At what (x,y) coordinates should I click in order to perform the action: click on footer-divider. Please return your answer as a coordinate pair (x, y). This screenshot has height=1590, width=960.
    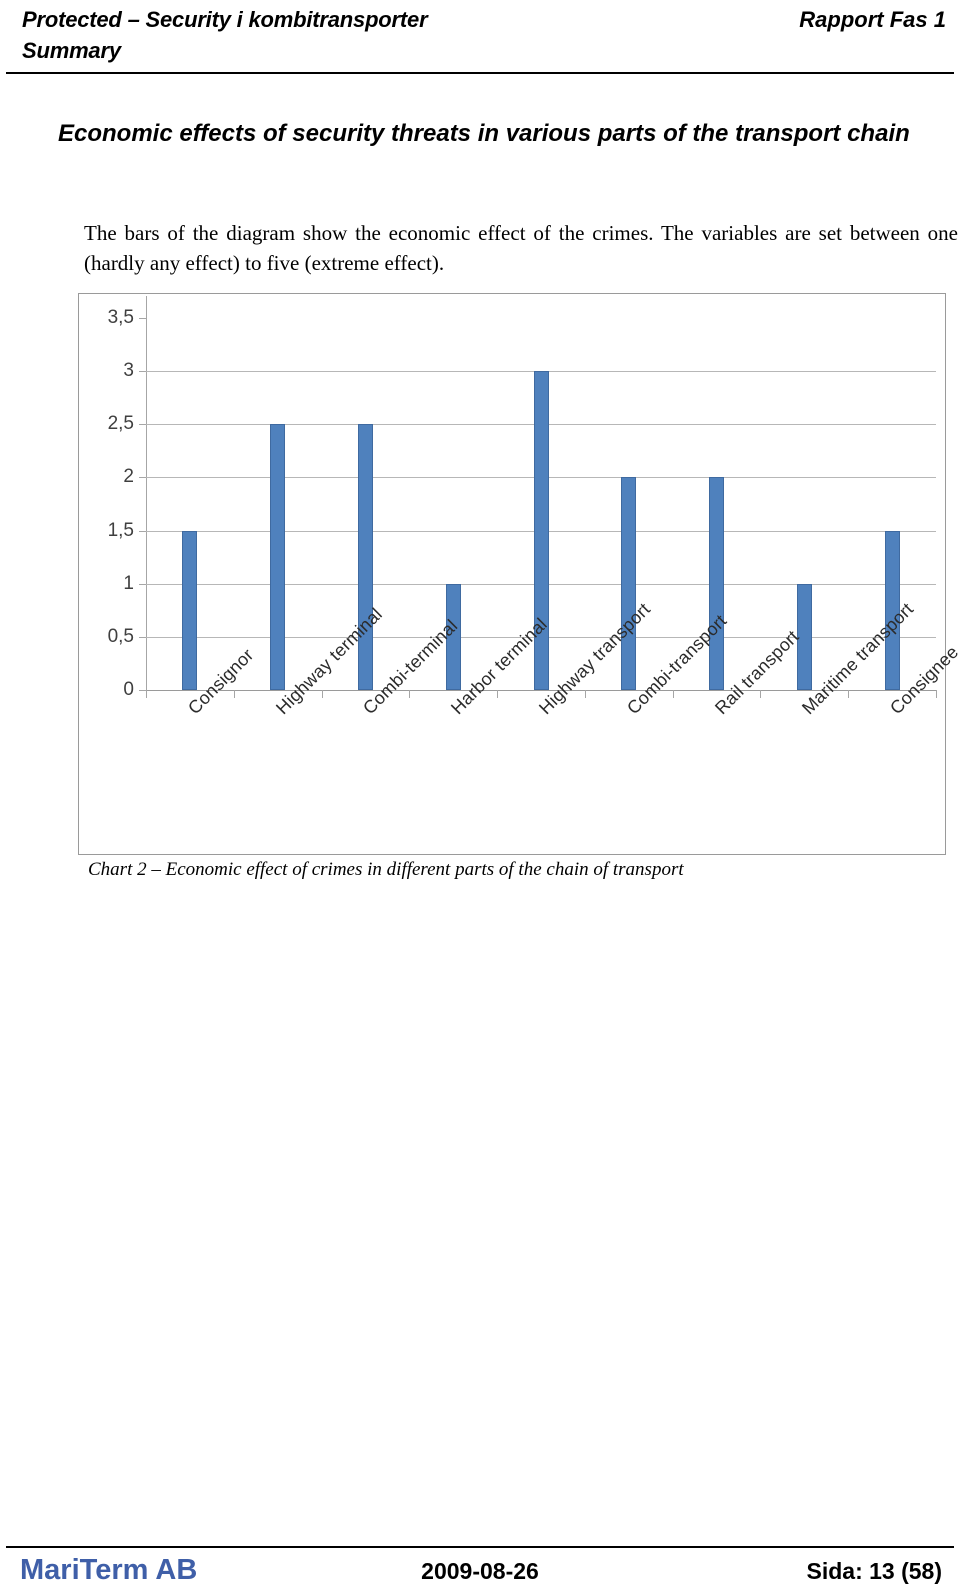
    Looking at the image, I should click on (480, 1547).